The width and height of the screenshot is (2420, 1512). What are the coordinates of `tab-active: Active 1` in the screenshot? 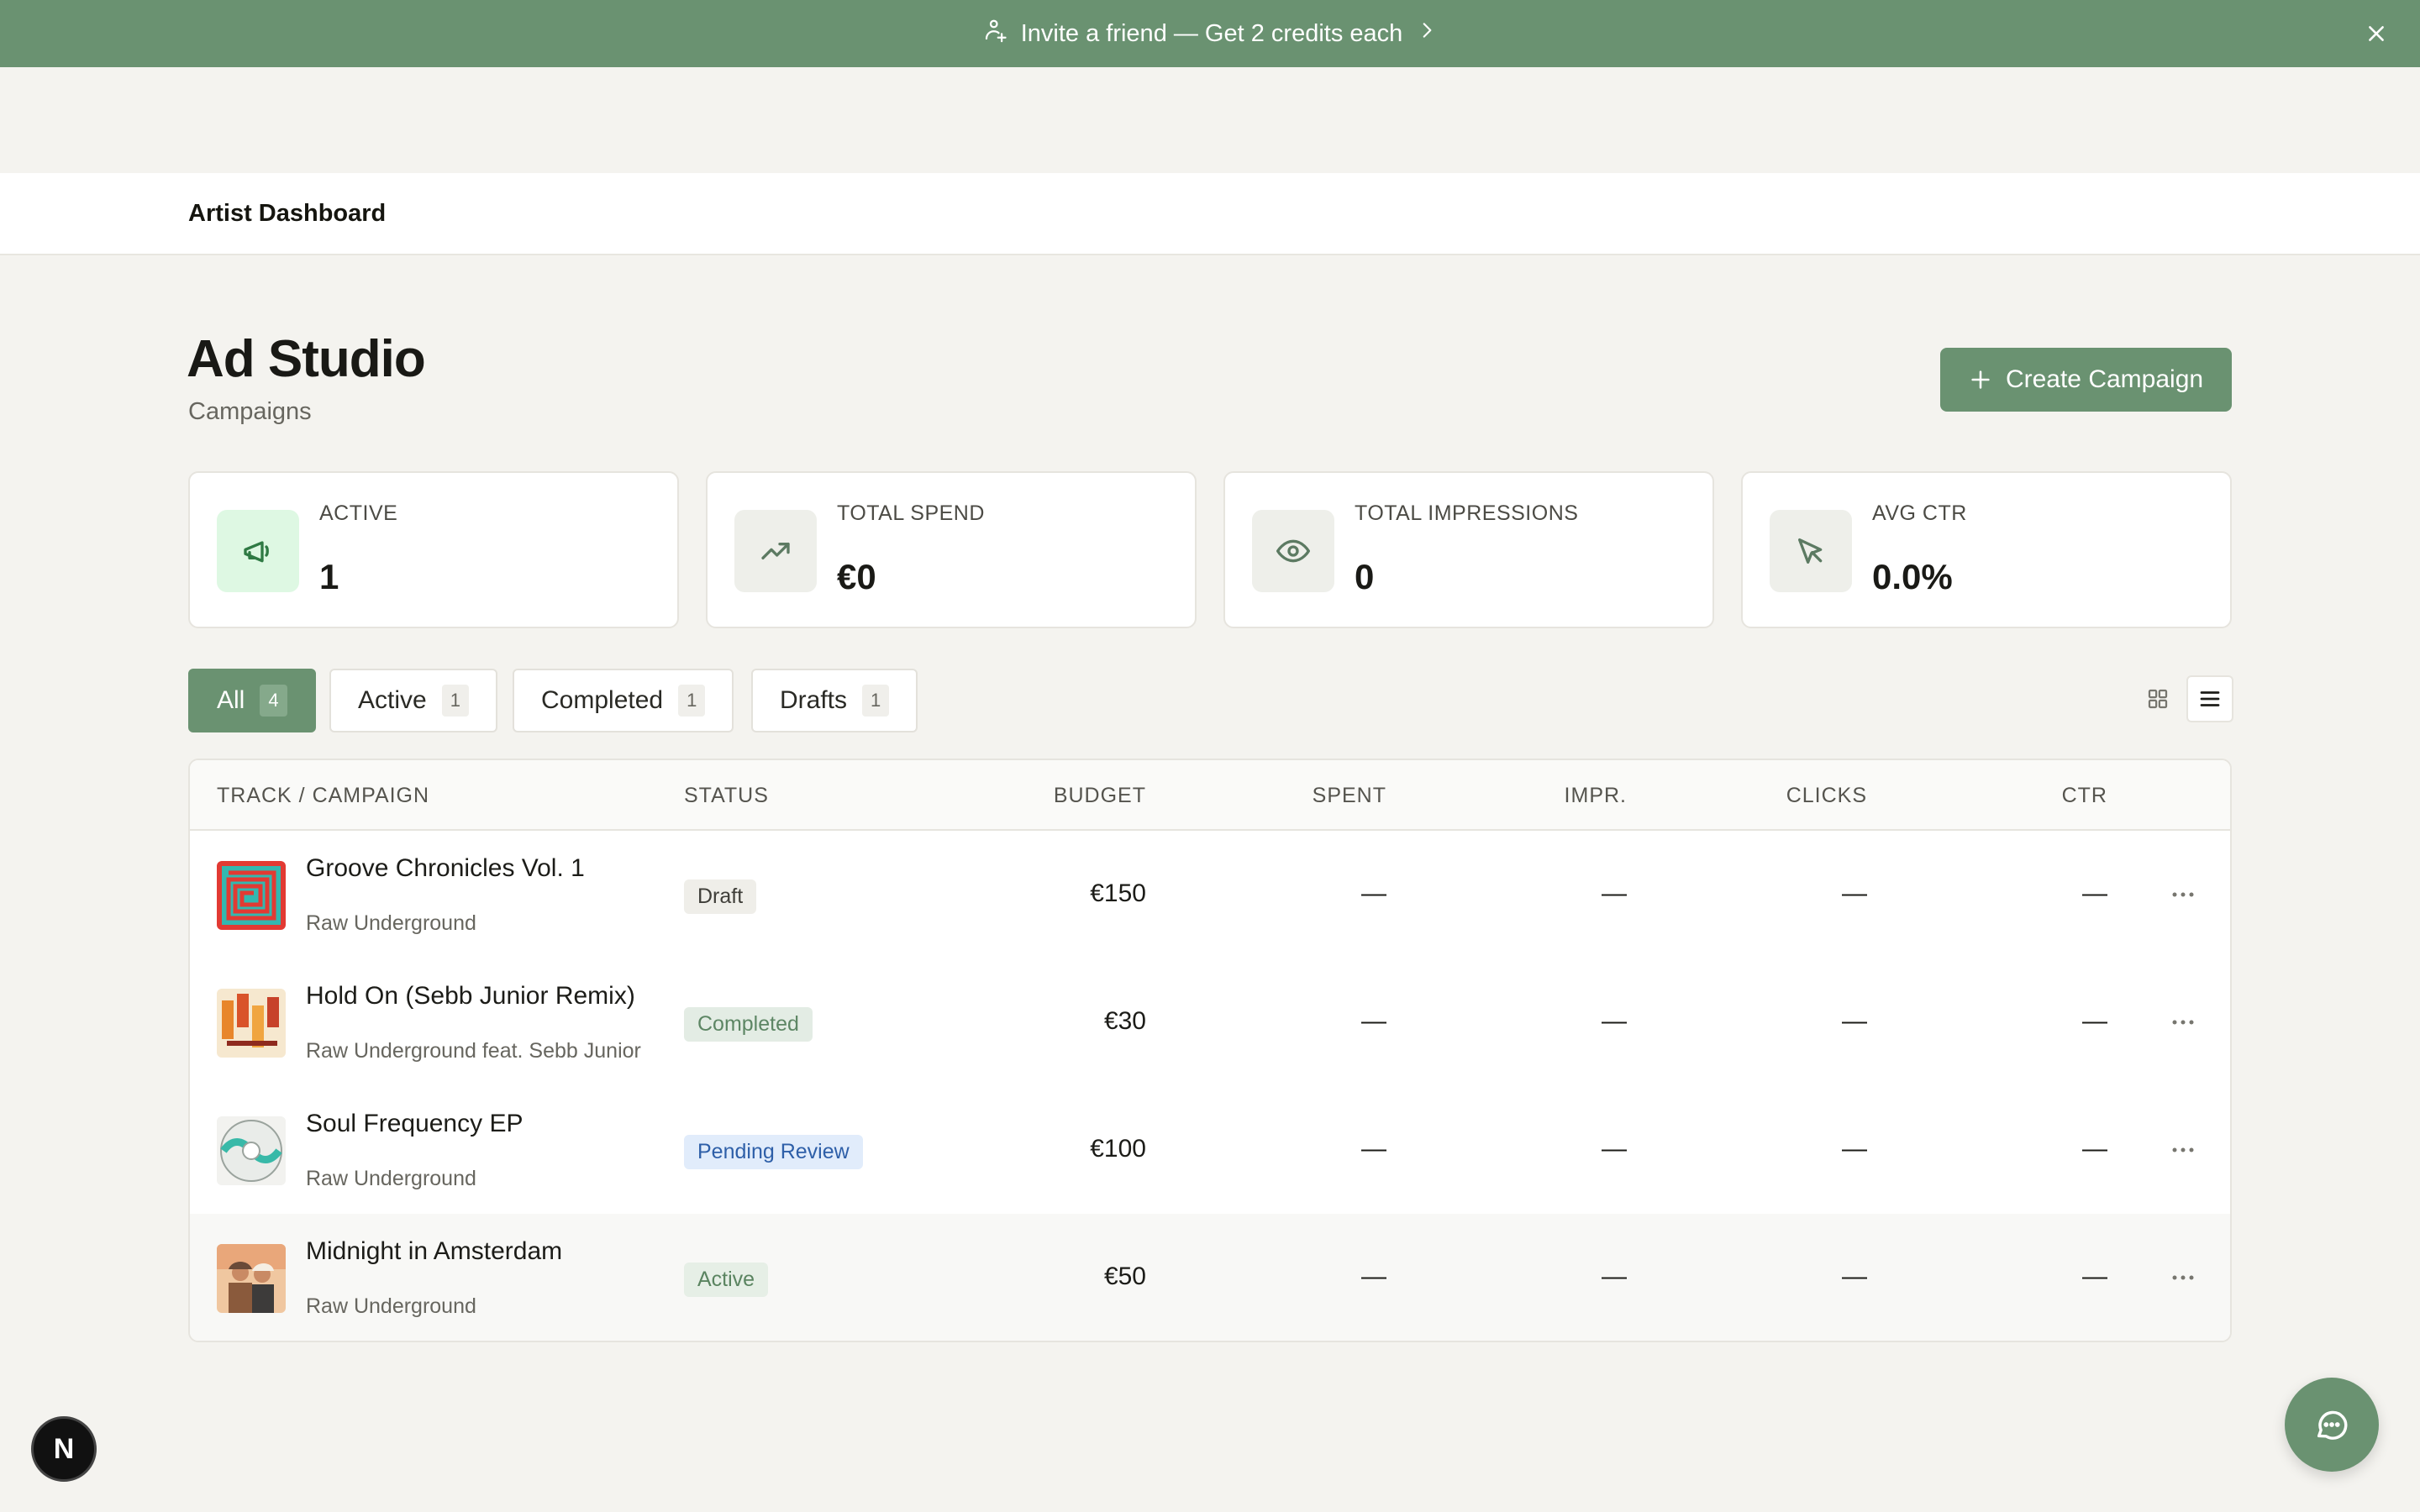 It's located at (413, 700).